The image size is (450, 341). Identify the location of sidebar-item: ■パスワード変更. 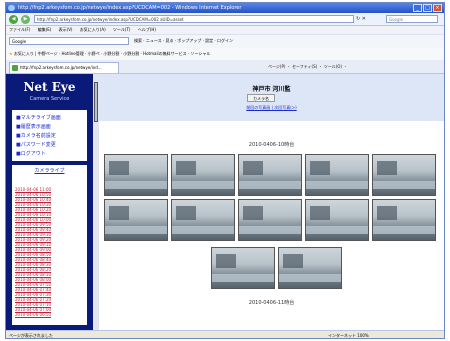
(36, 144).